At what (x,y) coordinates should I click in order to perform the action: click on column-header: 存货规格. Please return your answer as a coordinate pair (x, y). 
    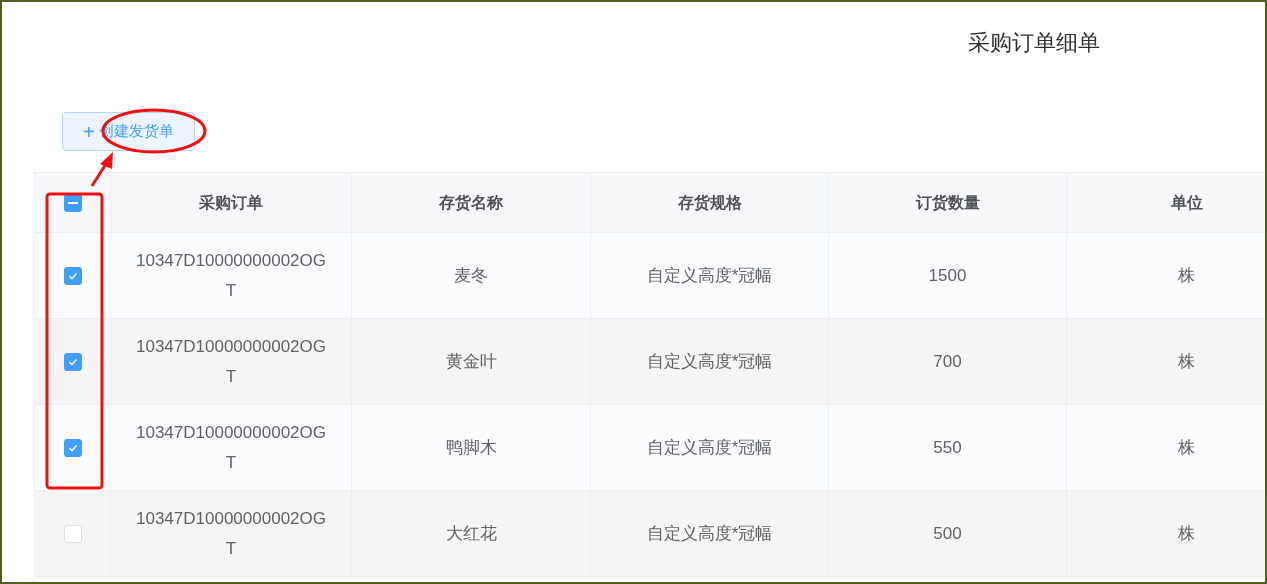
    Looking at the image, I should click on (709, 203).